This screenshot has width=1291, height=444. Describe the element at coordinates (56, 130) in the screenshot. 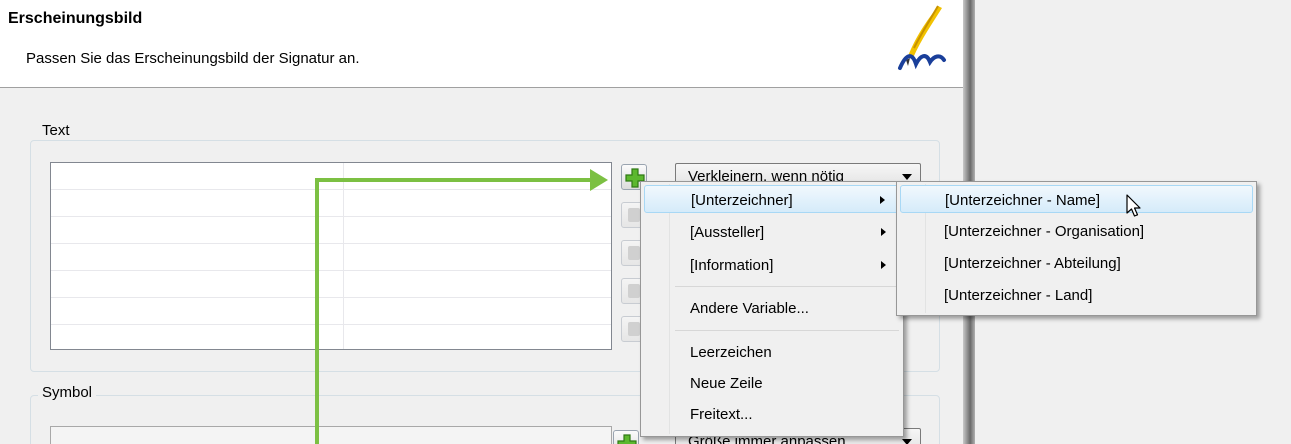

I see `text-group-label: Text` at that location.